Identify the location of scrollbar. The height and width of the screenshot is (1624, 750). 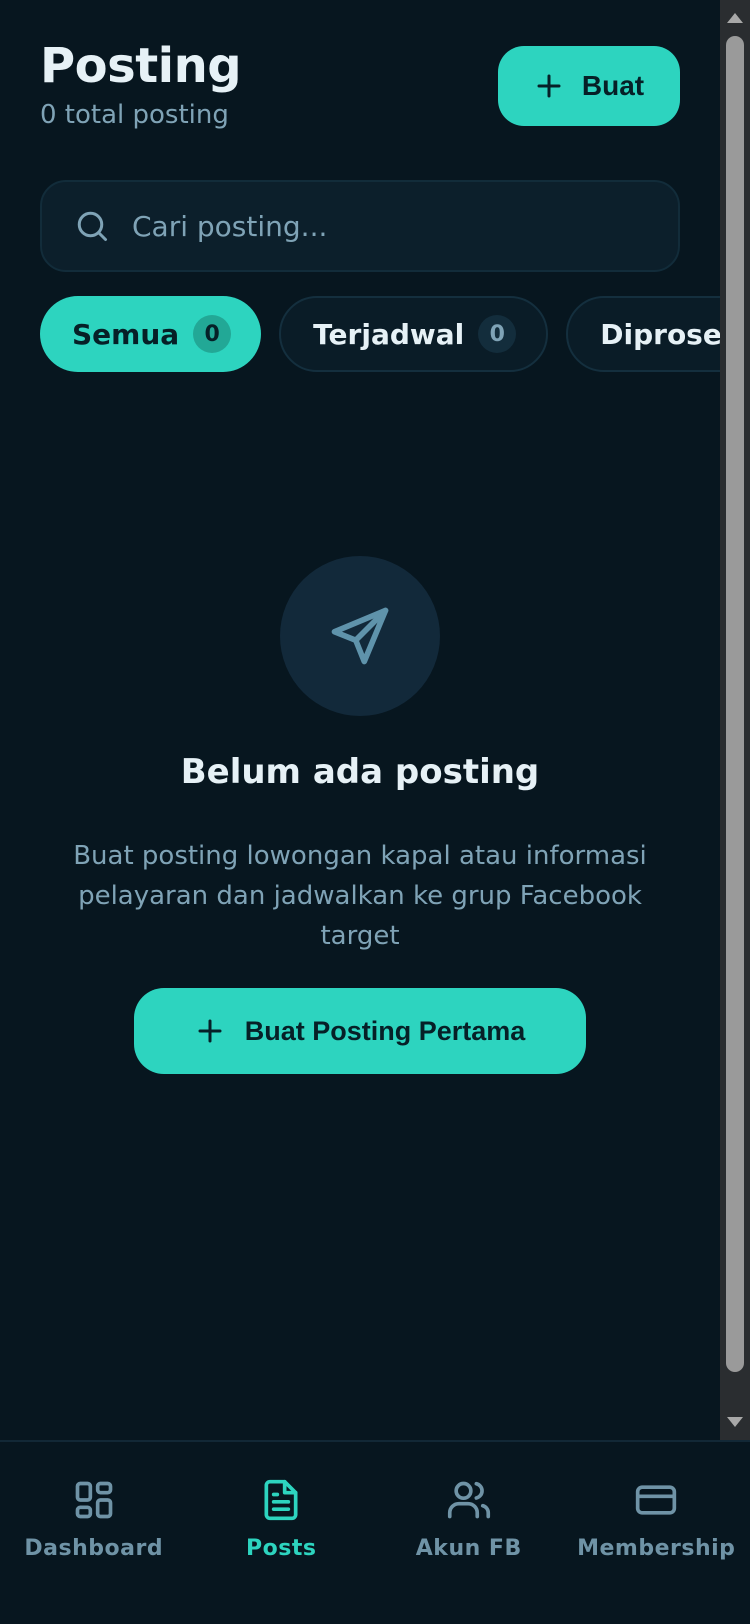
(735, 720).